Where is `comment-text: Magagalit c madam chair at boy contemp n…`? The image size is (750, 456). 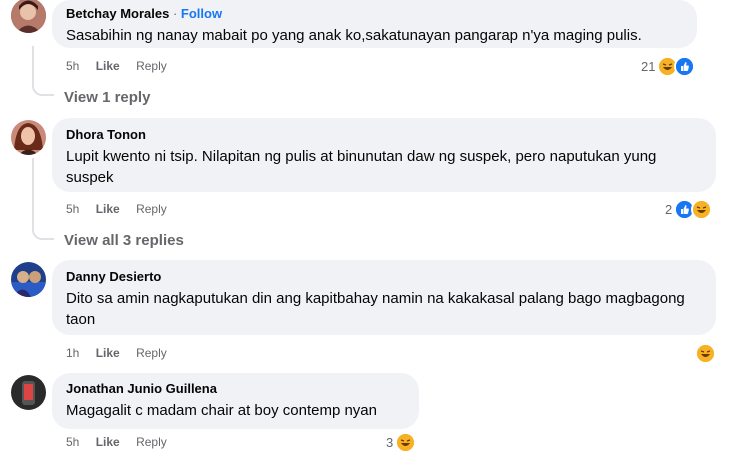 comment-text: Magagalit c madam chair at boy contemp n… is located at coordinates (221, 410).